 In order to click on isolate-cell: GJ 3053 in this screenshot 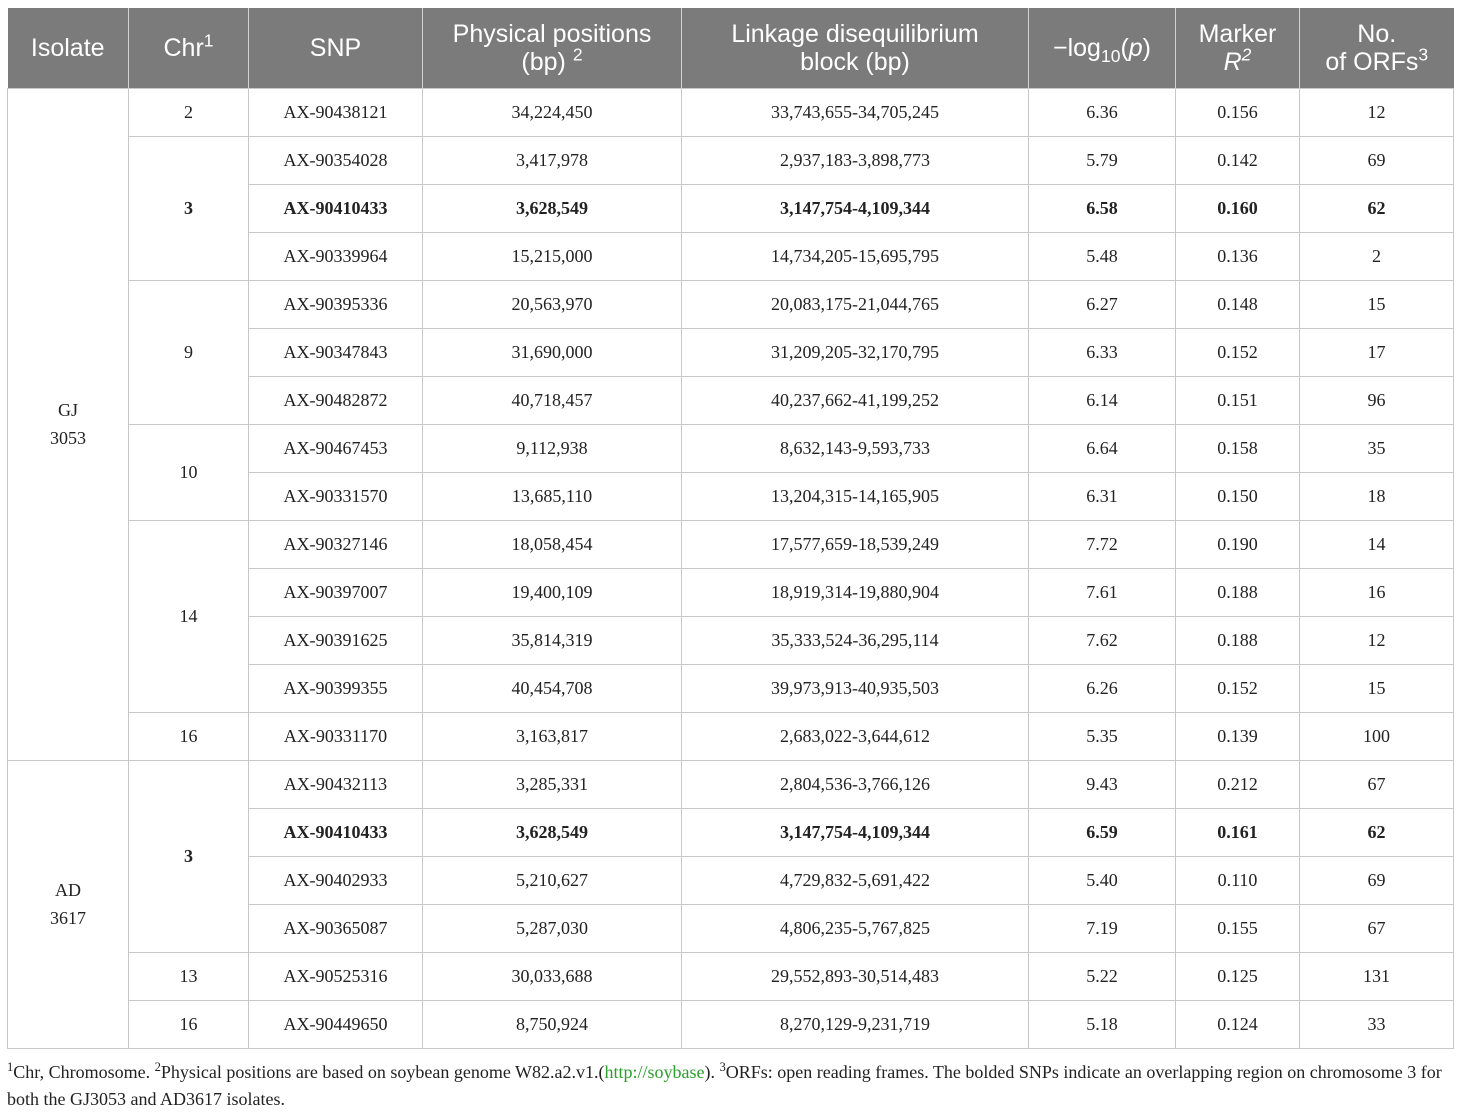, I will do `click(68, 424)`.